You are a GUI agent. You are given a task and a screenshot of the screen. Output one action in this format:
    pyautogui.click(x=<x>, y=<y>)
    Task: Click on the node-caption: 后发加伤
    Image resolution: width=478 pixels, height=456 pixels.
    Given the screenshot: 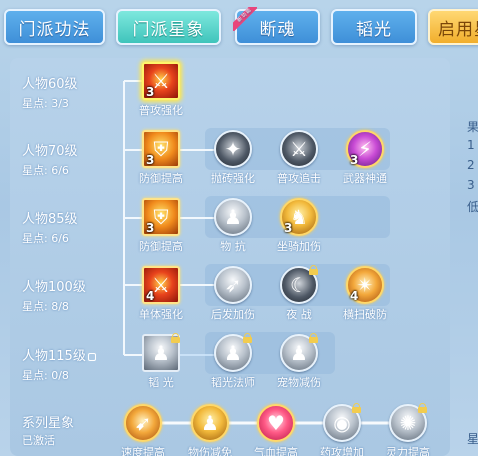 What is the action you would take?
    pyautogui.click(x=233, y=314)
    